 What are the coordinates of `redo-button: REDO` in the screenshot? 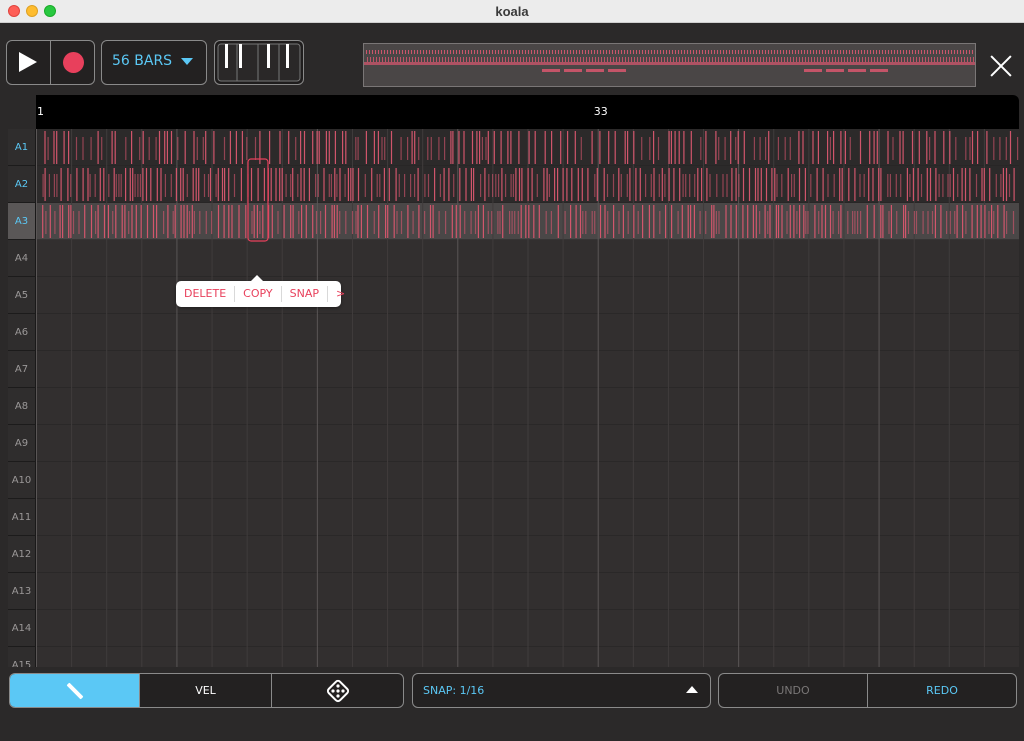 It's located at (942, 690).